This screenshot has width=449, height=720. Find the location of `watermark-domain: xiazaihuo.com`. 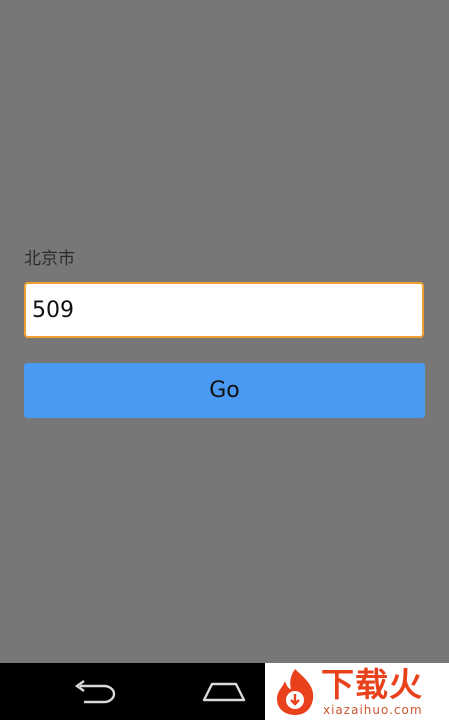

watermark-domain: xiazaihuo.com is located at coordinates (373, 710).